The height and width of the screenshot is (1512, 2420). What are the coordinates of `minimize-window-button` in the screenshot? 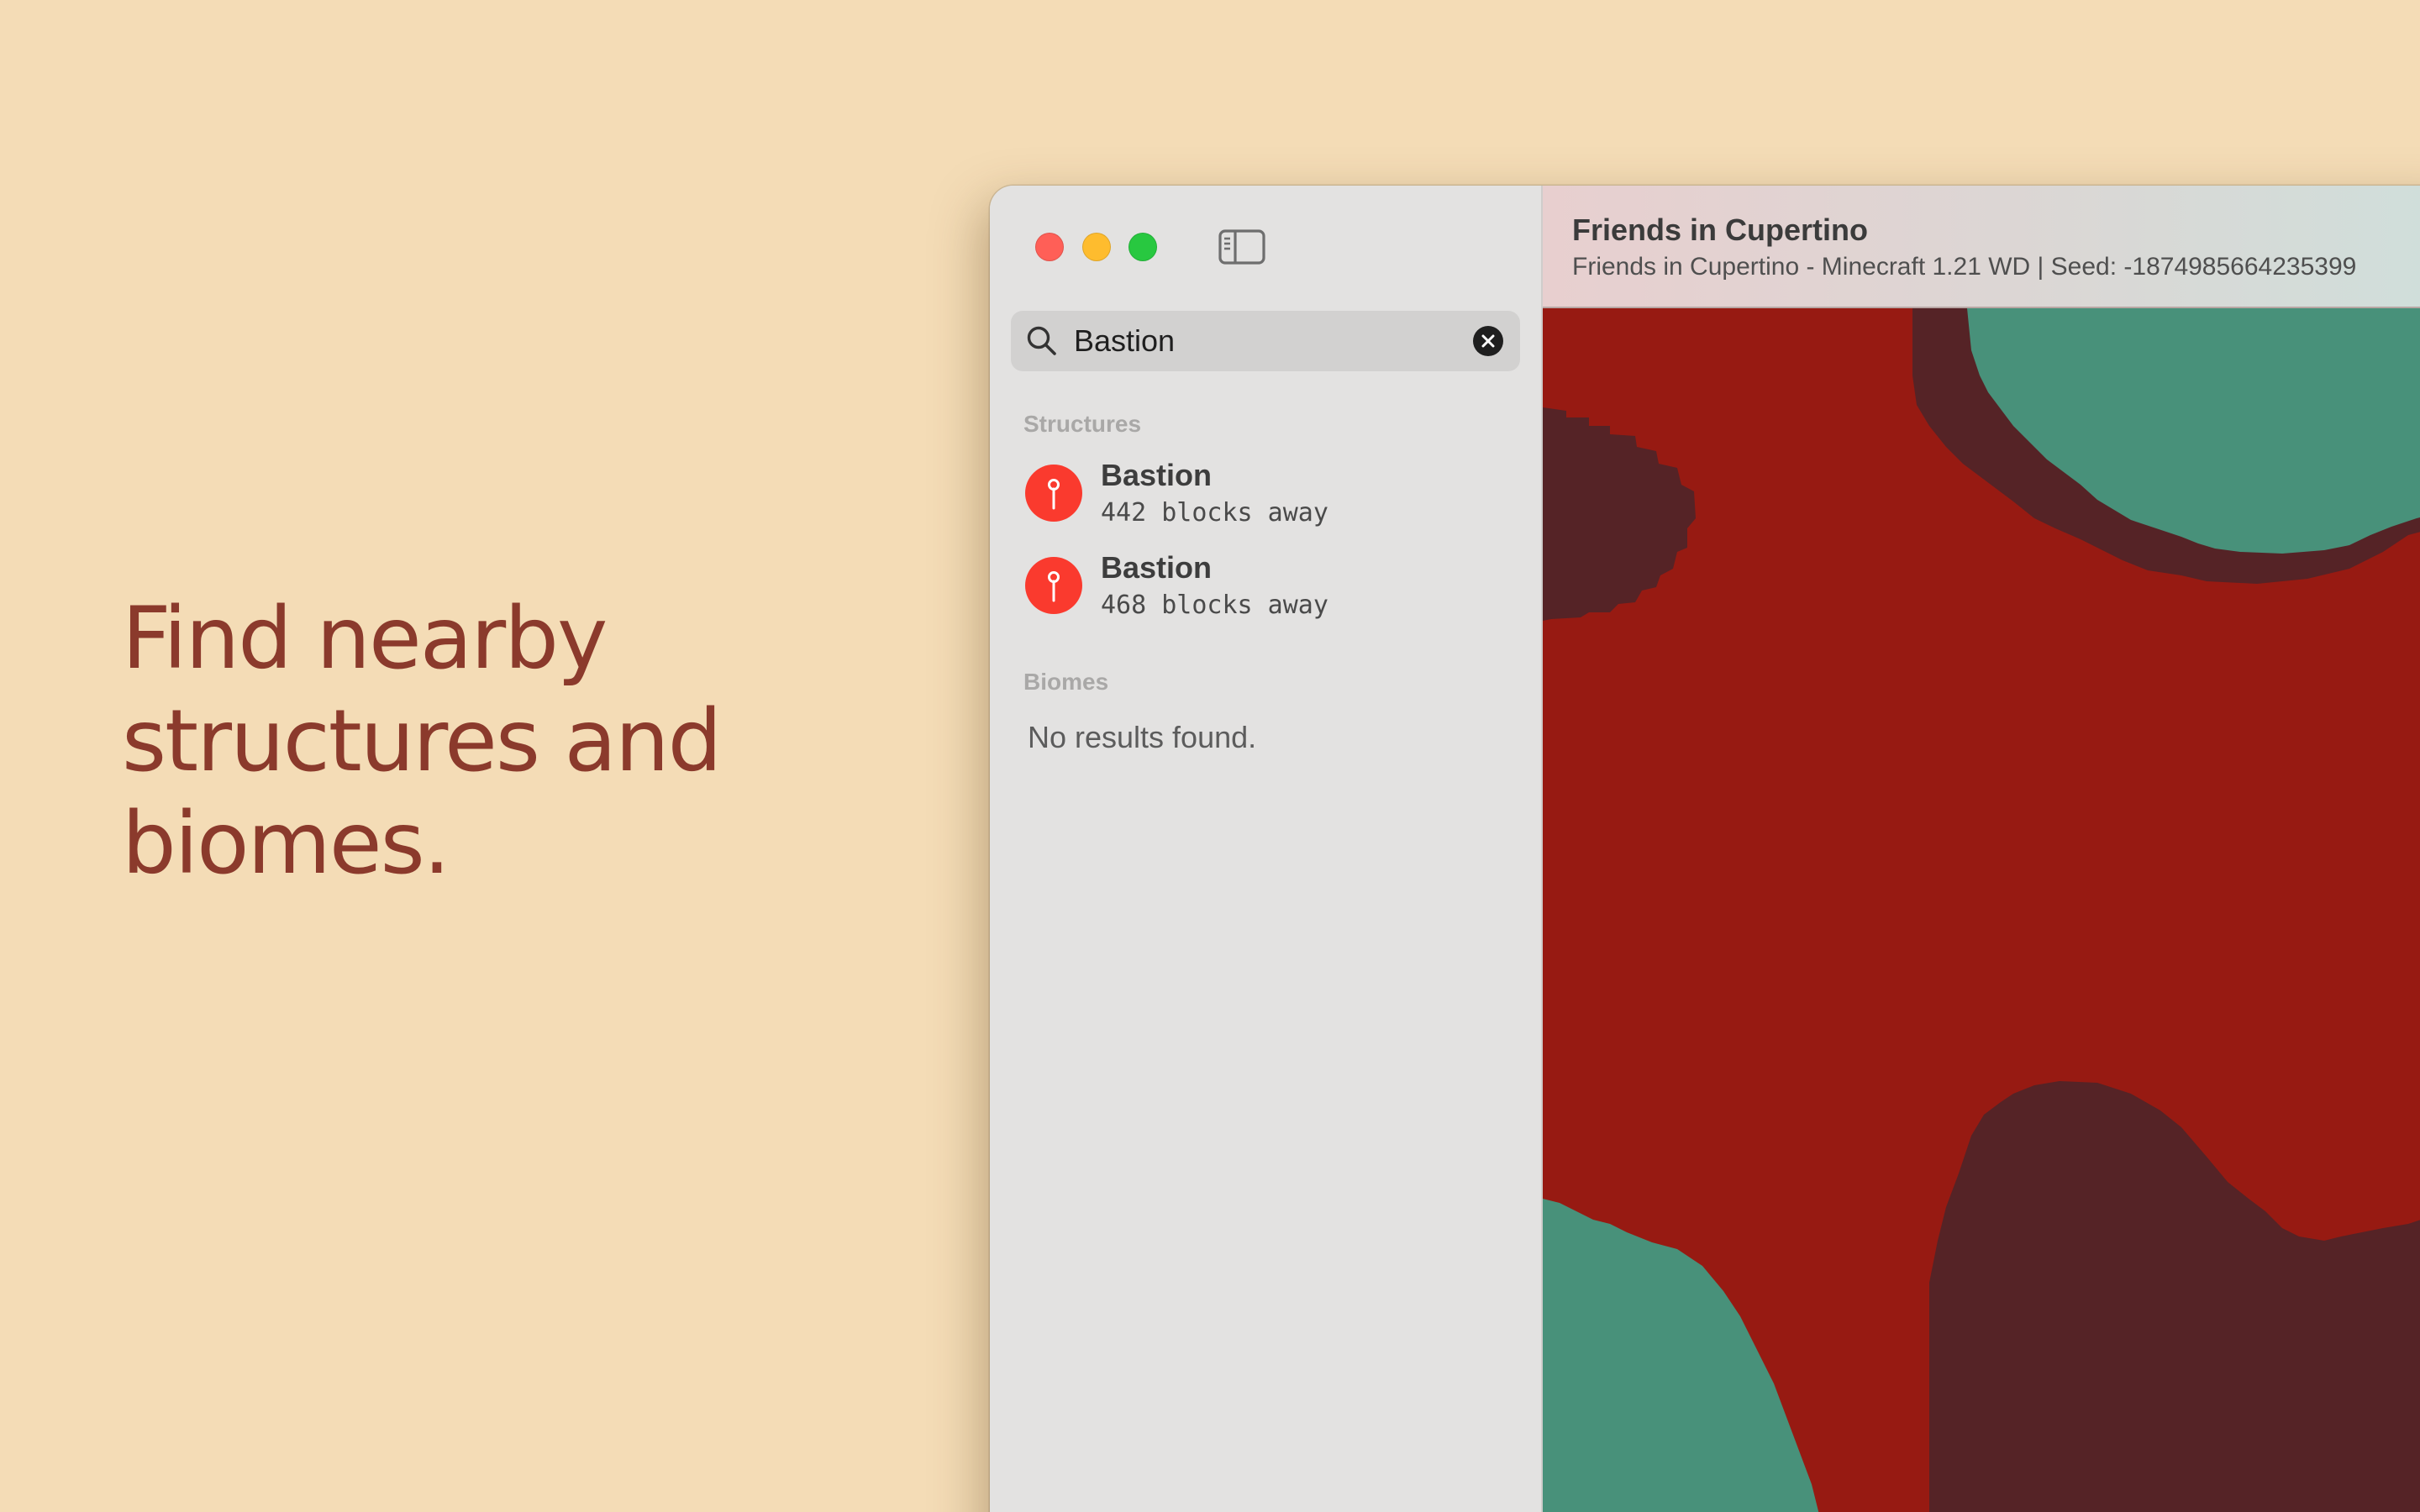 It's located at (1096, 247).